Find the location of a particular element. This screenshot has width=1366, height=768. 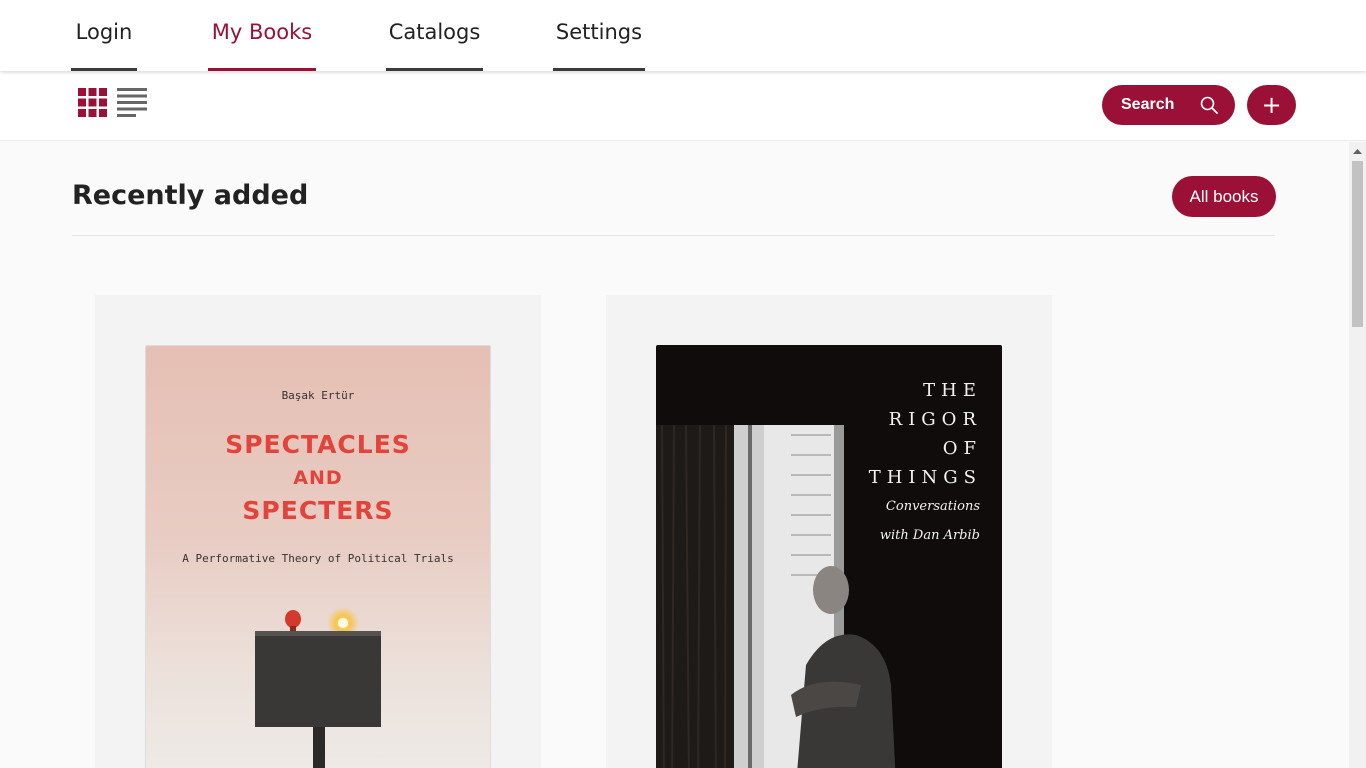

toolbar: Search + is located at coordinates (683, 106).